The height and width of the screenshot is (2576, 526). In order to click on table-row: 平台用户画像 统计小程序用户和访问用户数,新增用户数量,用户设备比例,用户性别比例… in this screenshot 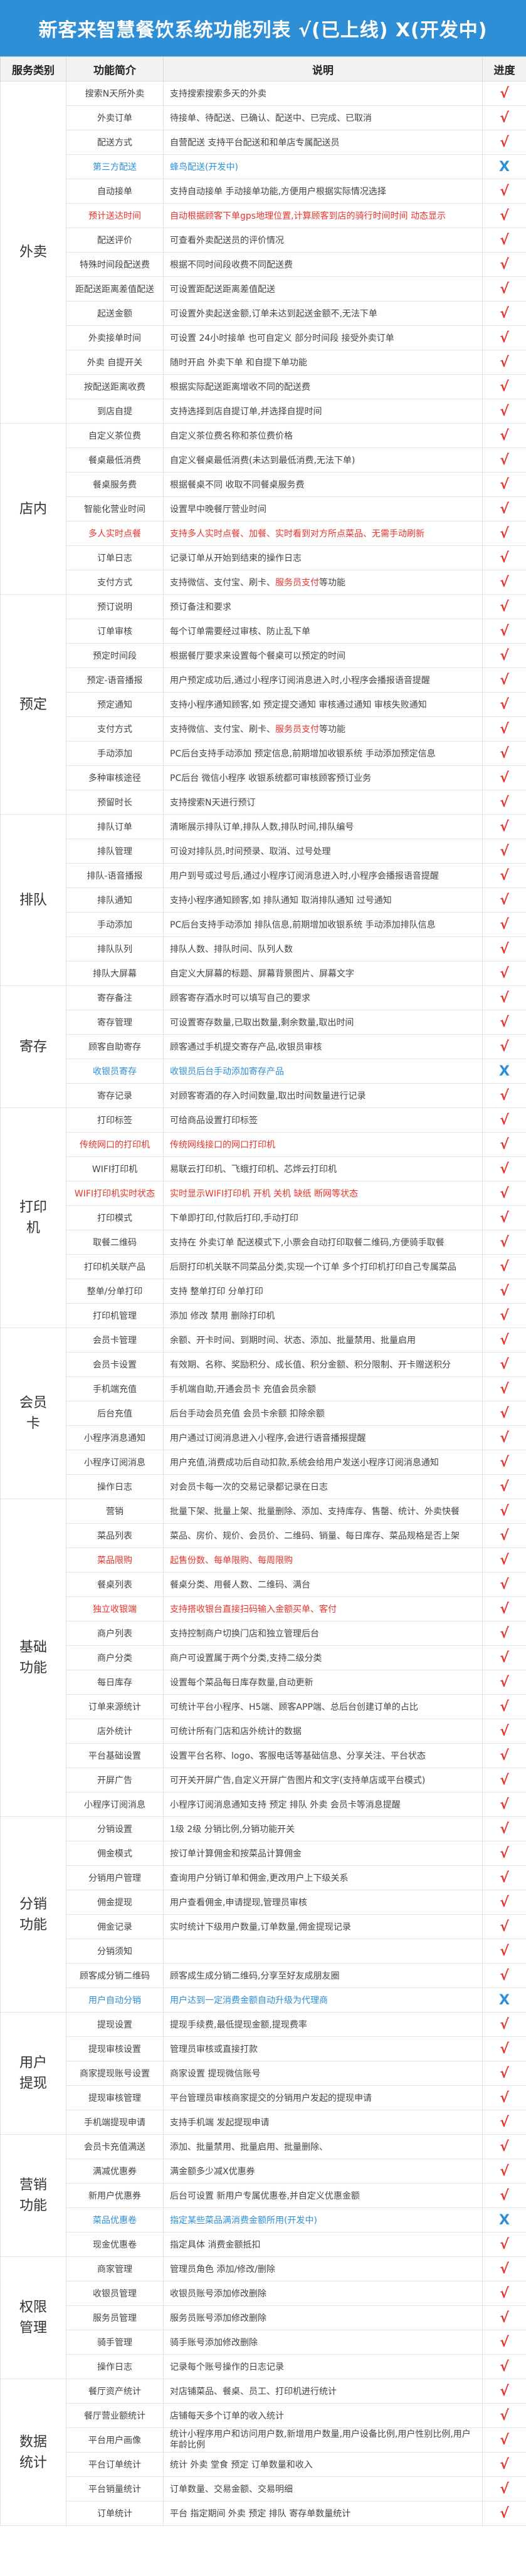, I will do `click(263, 2440)`.